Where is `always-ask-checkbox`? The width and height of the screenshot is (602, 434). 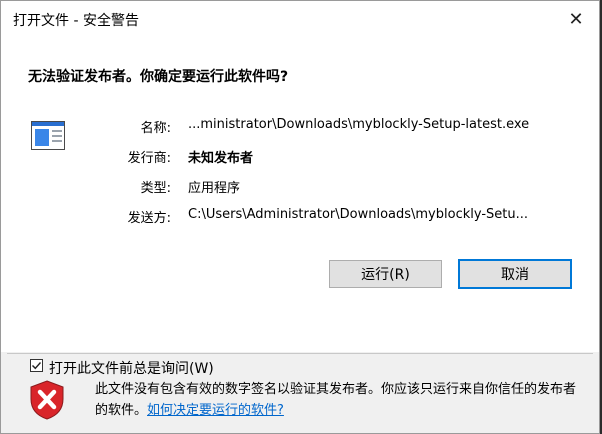 always-ask-checkbox is located at coordinates (36, 365).